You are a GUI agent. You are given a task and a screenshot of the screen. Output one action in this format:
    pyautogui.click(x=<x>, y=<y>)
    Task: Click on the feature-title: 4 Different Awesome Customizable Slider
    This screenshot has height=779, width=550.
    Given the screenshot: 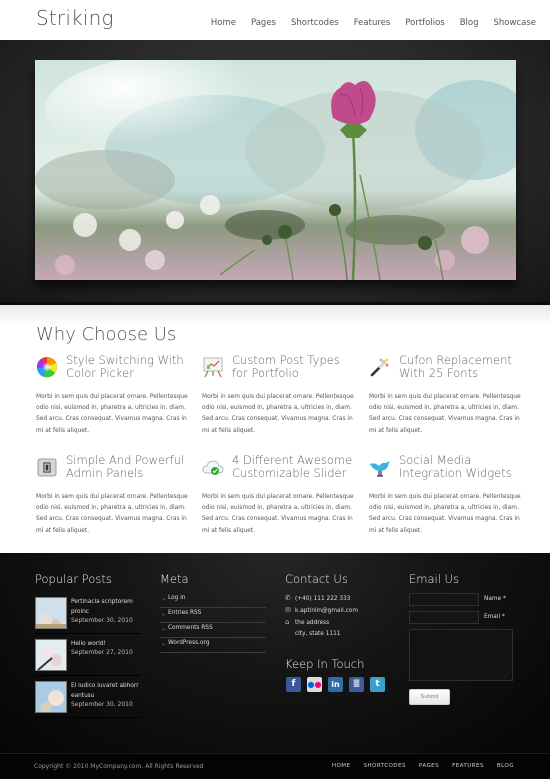 What is the action you would take?
    pyautogui.click(x=292, y=466)
    